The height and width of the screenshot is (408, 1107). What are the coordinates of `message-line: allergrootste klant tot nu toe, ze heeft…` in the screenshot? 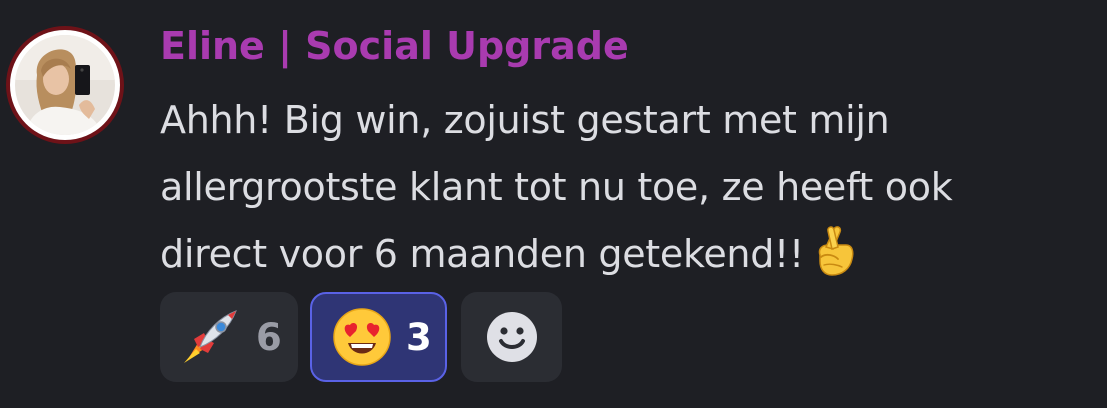 It's located at (556, 187).